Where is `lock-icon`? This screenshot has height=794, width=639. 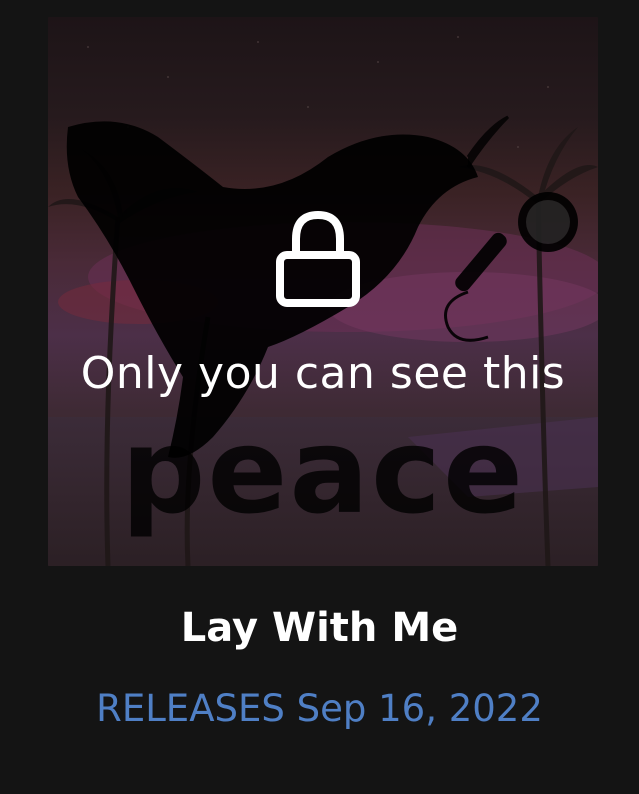 lock-icon is located at coordinates (318, 258).